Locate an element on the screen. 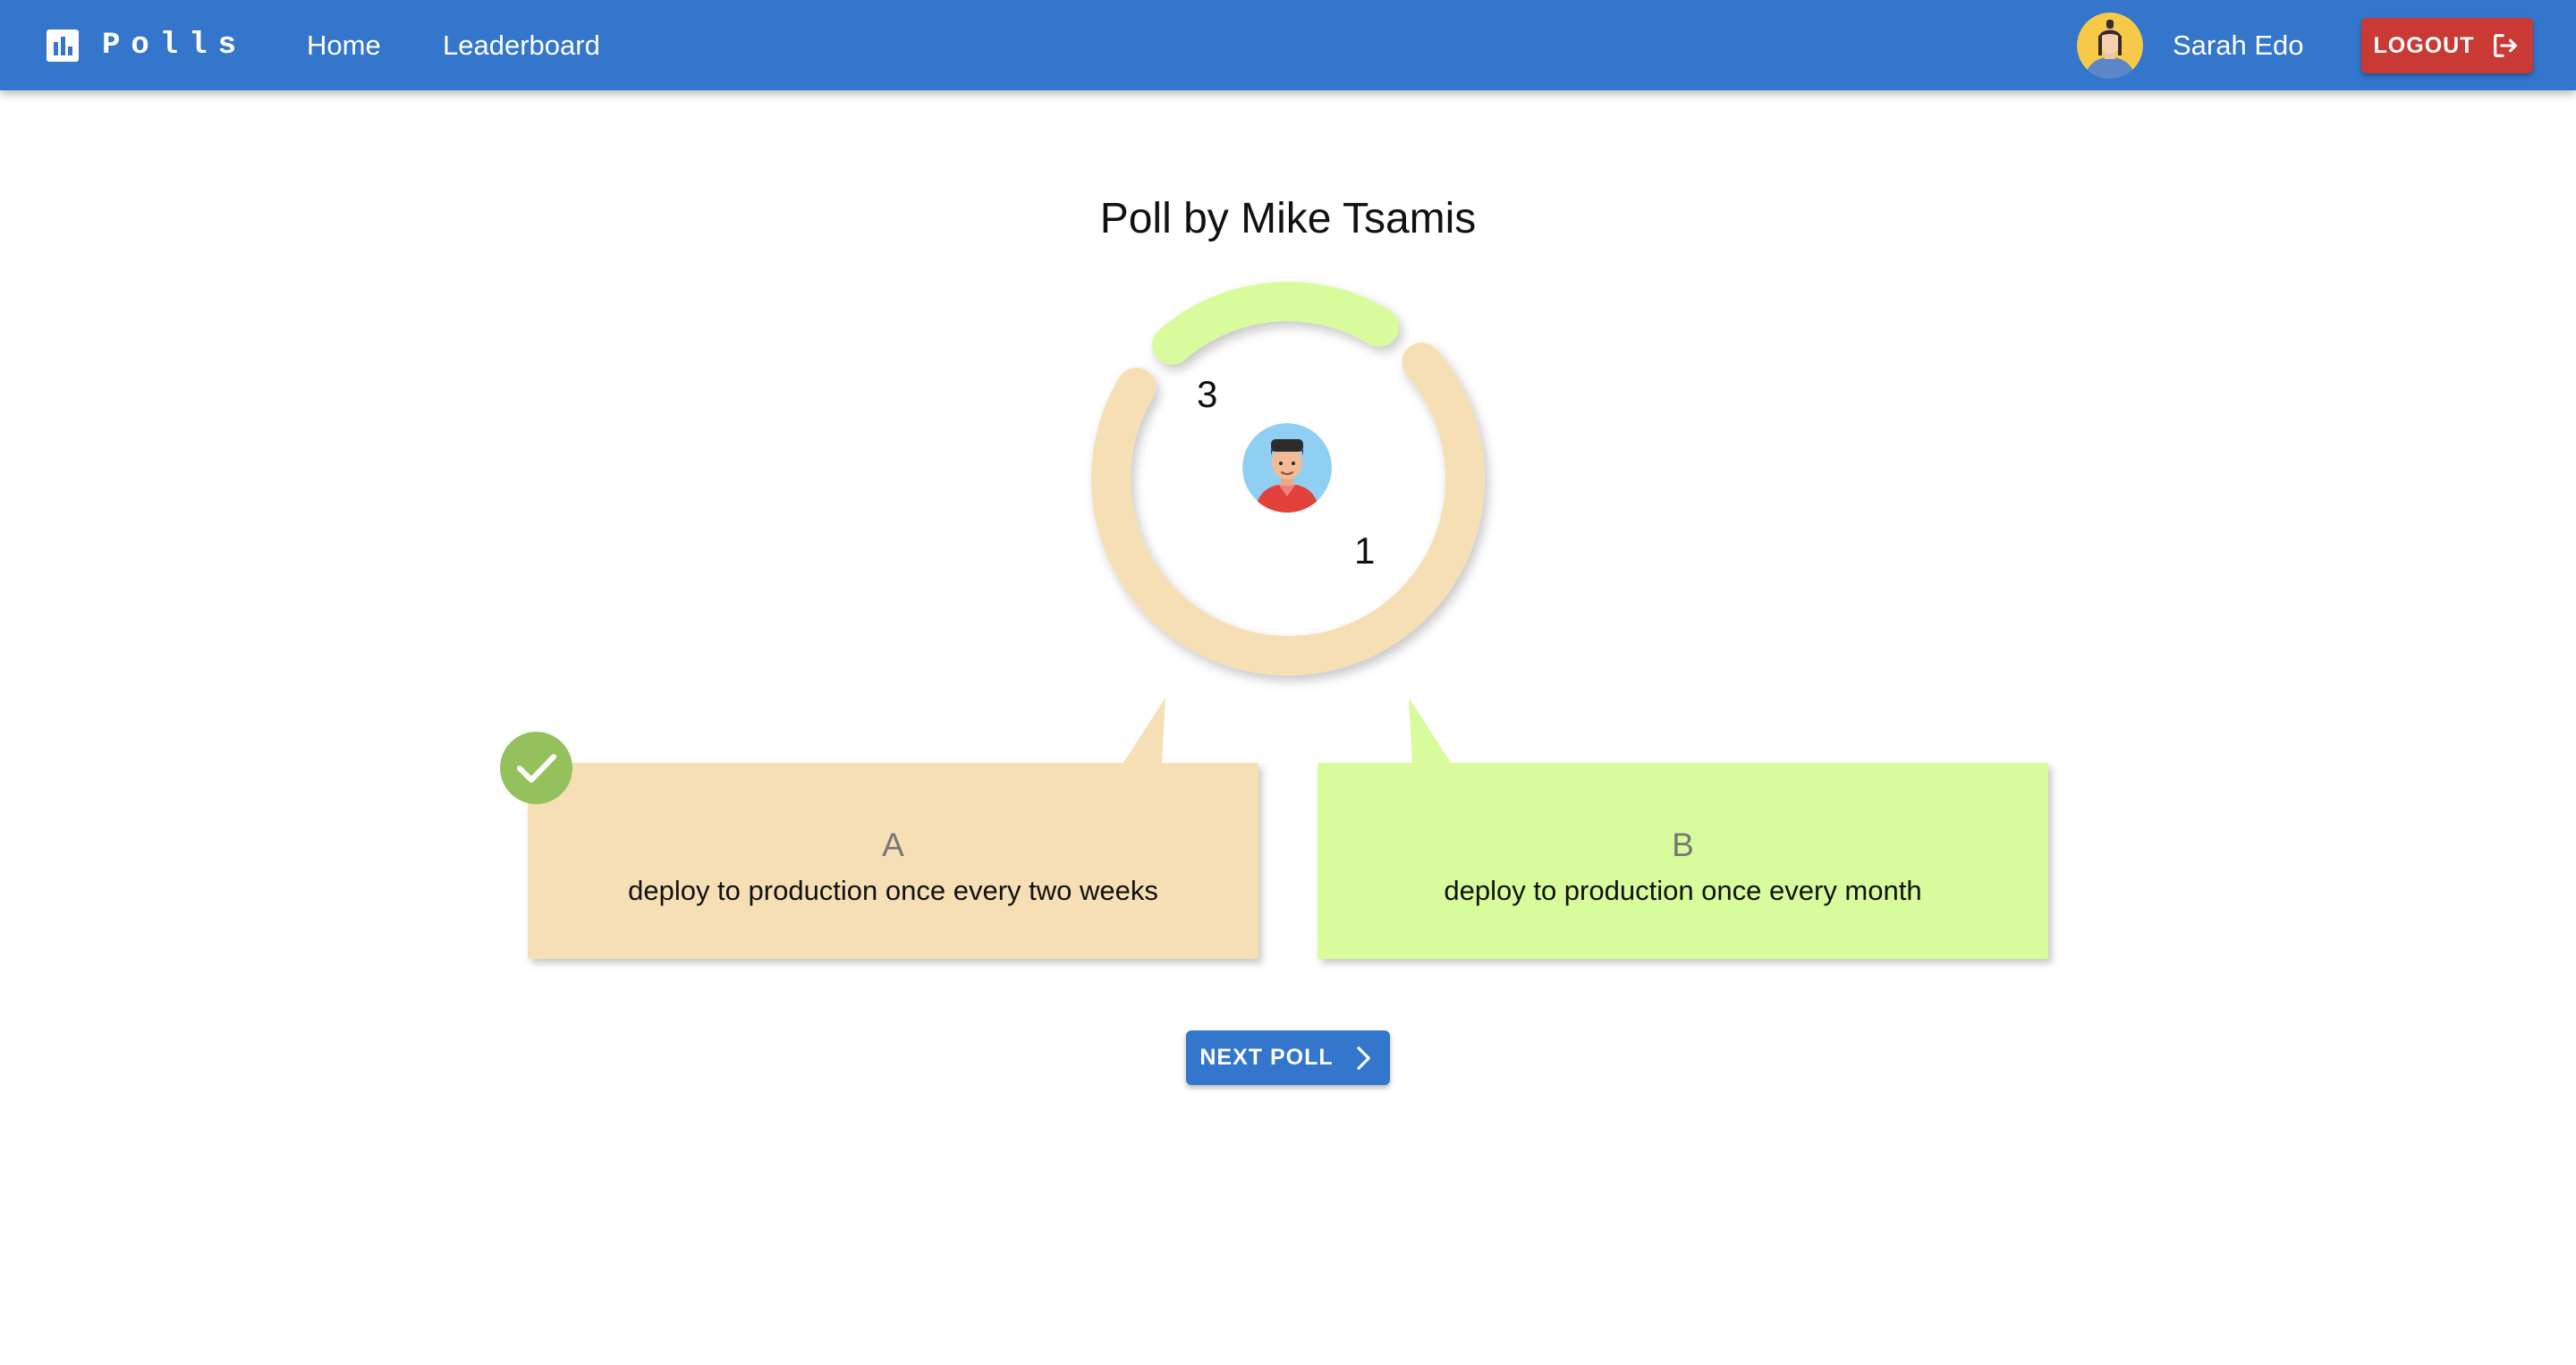 The image size is (2576, 1365). user-name: Sarah Edo is located at coordinates (2238, 45).